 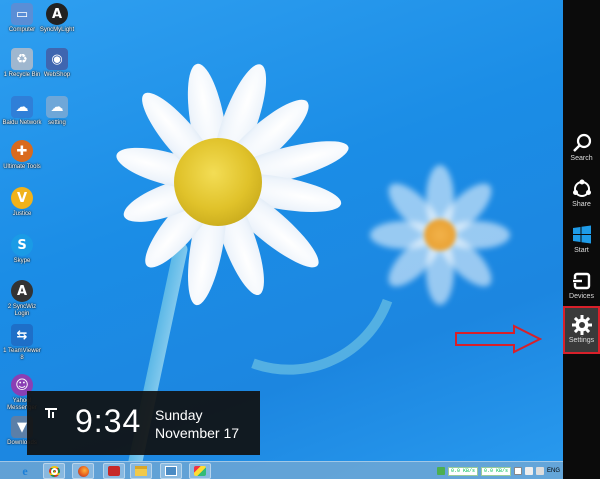 I want to click on system-tray: 0.0 KB/s 0.0 KB/s ENG, so click(x=499, y=470).